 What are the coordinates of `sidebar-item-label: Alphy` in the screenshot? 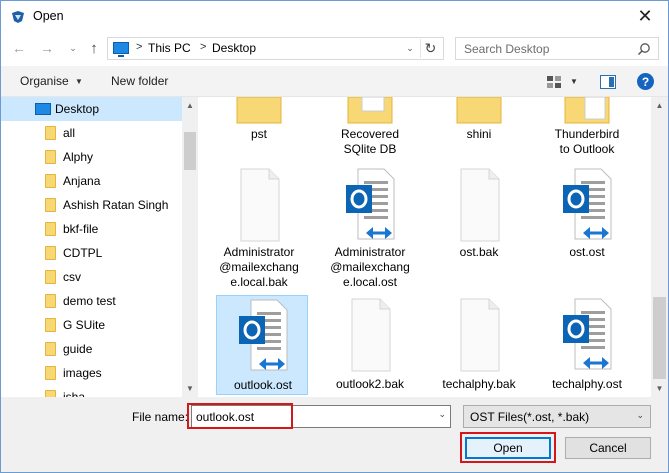 It's located at (78, 157).